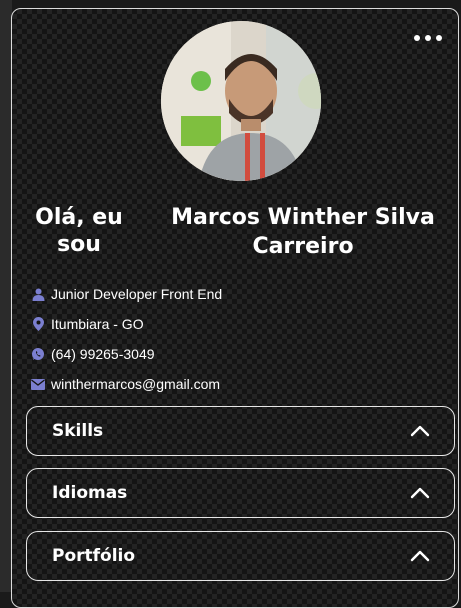 The height and width of the screenshot is (608, 461). I want to click on greeting-text: Olá, eu sou, so click(79, 231).